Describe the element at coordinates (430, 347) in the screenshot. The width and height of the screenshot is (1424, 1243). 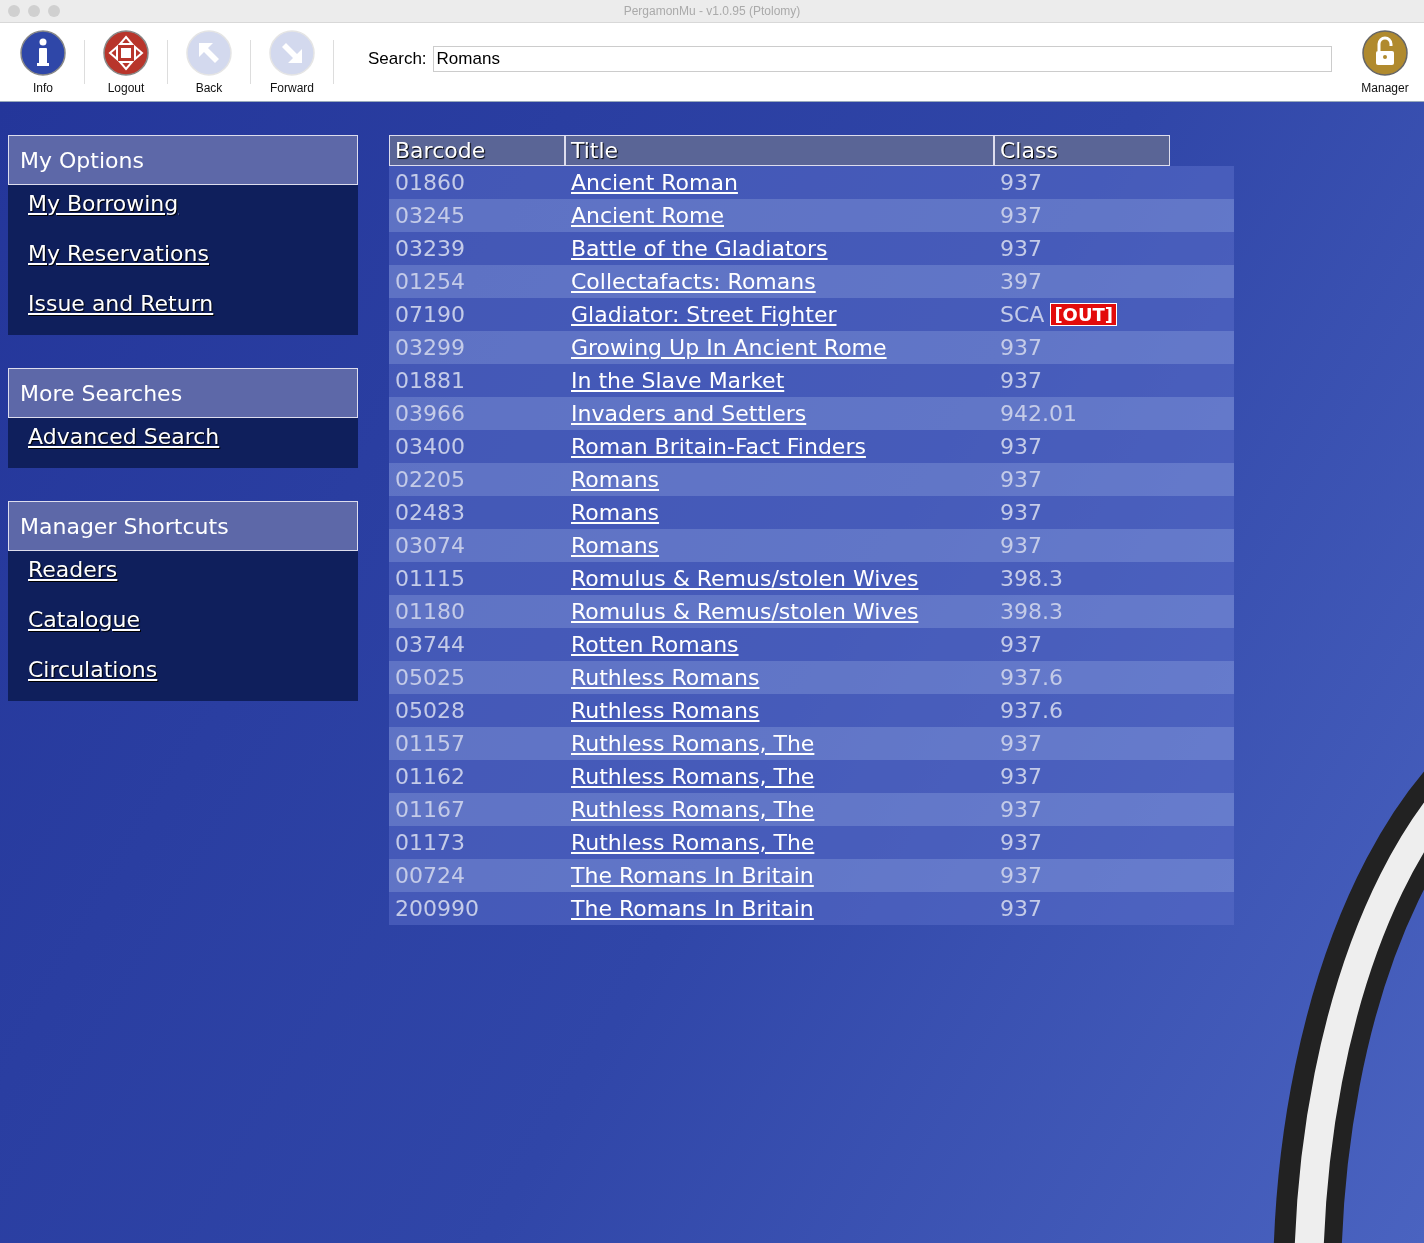
I see `barcode-text: 03299` at that location.